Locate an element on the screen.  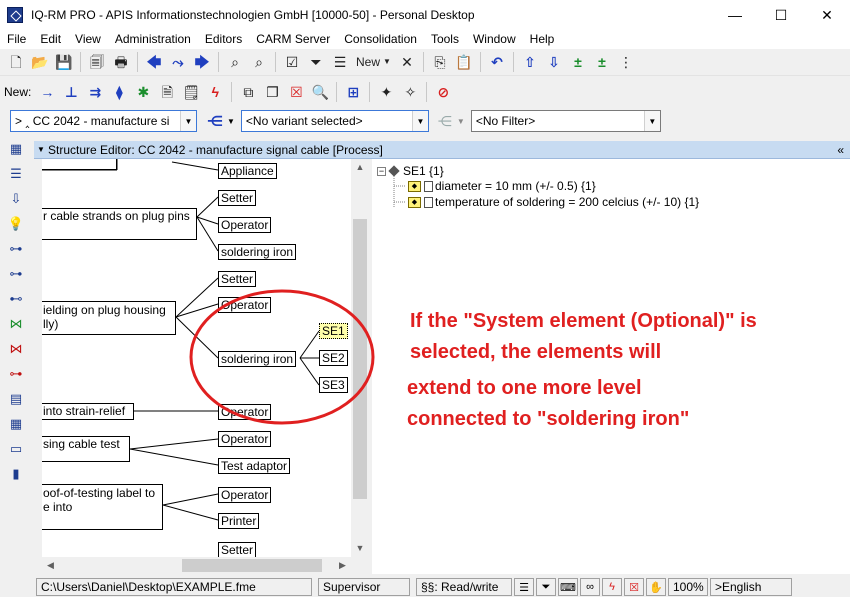
filter-combo: <No Filter> ▼ is located at coordinates (565, 121).